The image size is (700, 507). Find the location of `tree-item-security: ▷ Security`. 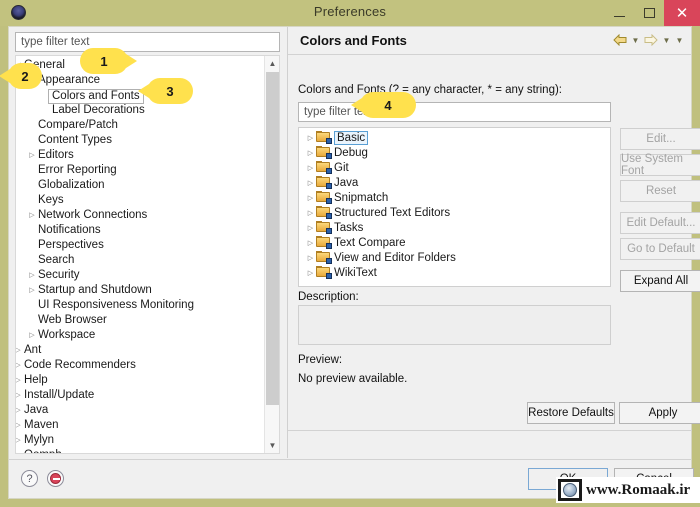

tree-item-security: ▷ Security is located at coordinates (141, 275).